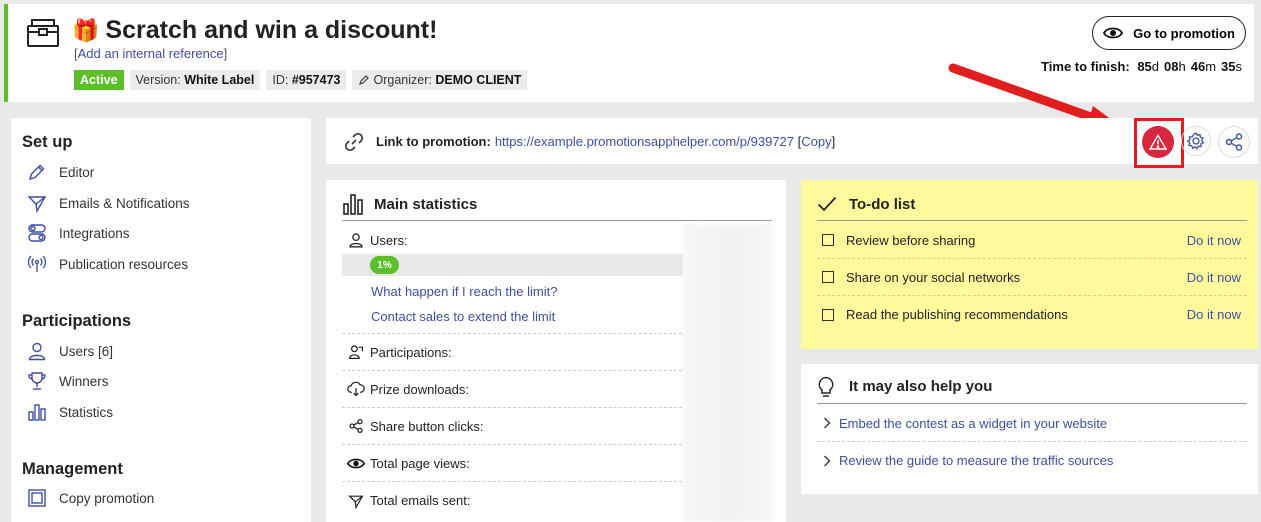 The image size is (1261, 522). Describe the element at coordinates (354, 142) in the screenshot. I see `link-icon` at that location.